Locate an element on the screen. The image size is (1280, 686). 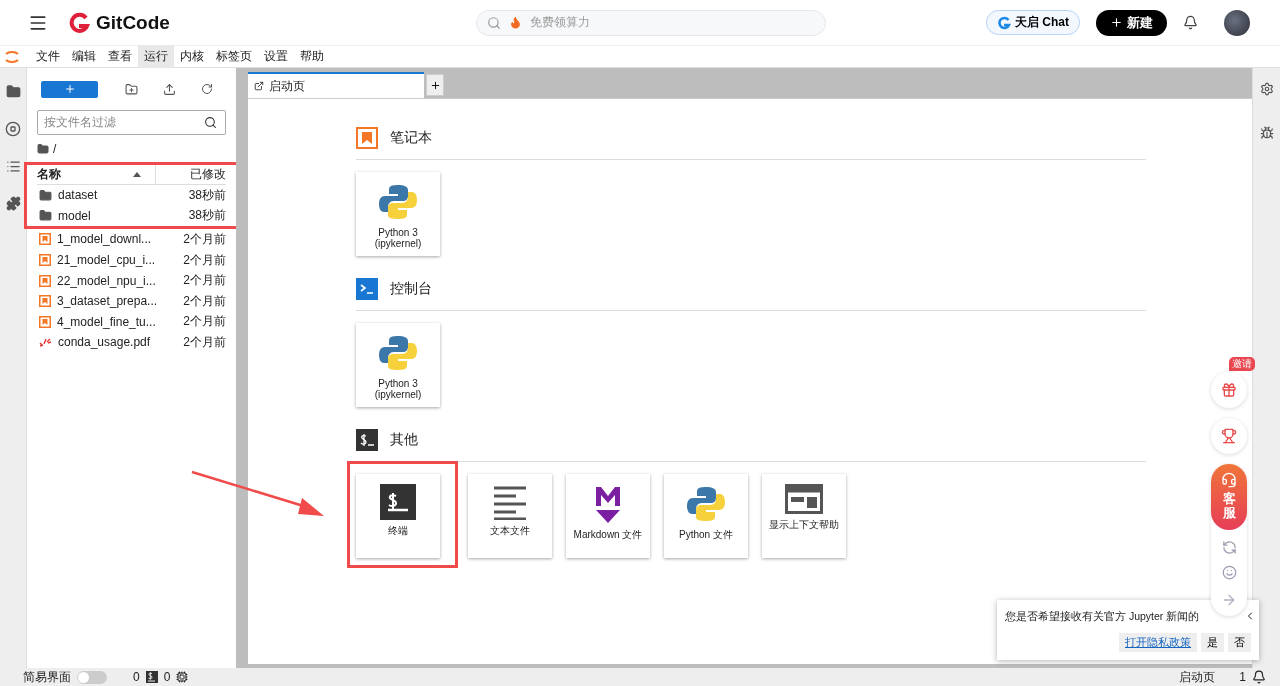
menu-item: 查看 is located at coordinates (120, 56).